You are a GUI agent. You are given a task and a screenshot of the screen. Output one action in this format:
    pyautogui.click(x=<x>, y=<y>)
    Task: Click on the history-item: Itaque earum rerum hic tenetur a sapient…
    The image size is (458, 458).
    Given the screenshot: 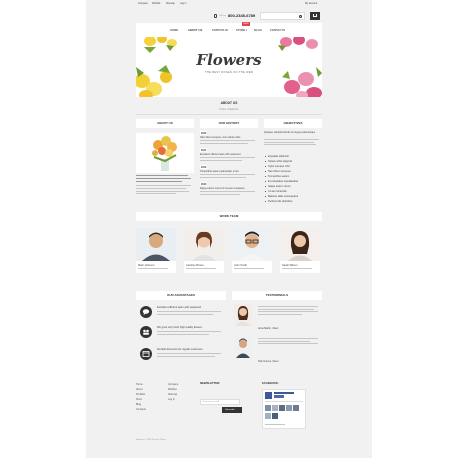 What is the action you would take?
    pyautogui.click(x=222, y=188)
    